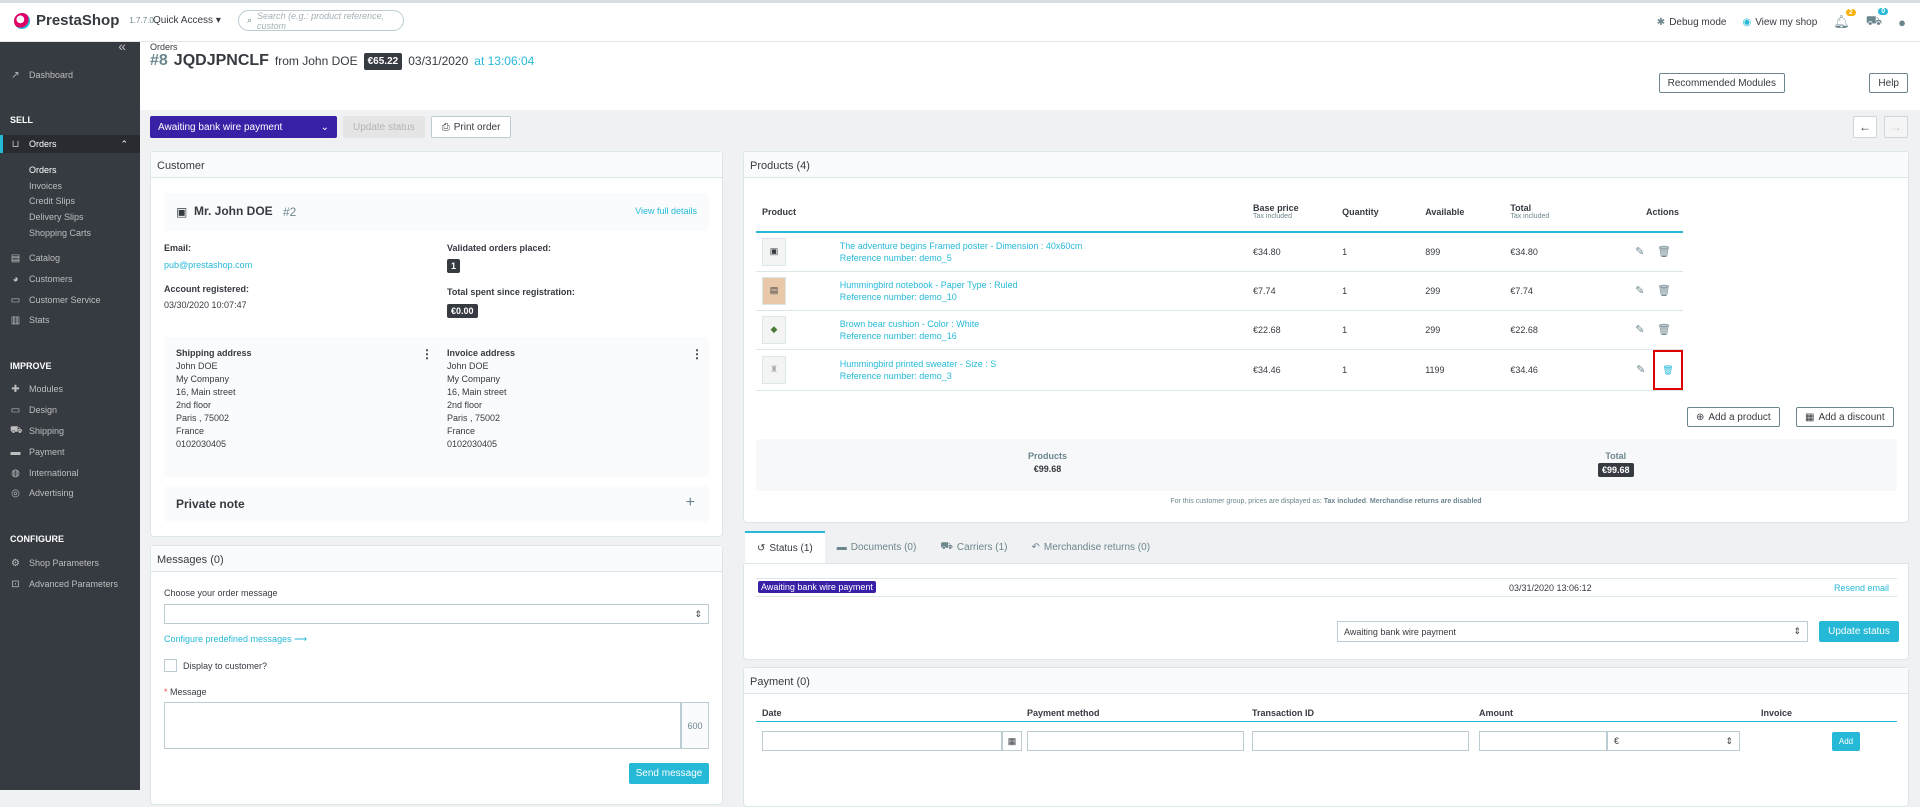  What do you see at coordinates (1902, 22) in the screenshot?
I see `employee-menu-button: ●` at bounding box center [1902, 22].